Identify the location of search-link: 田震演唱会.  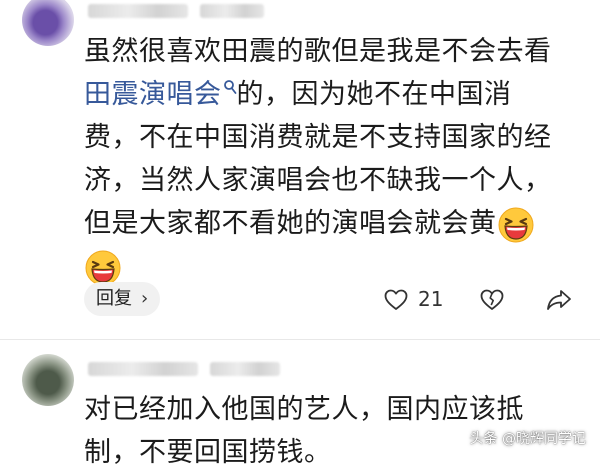
(160, 94).